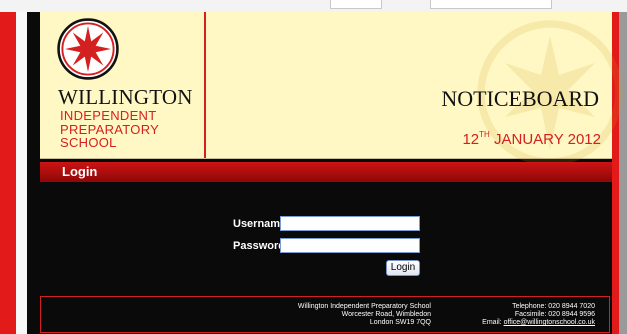 The image size is (627, 334). What do you see at coordinates (493, 322) in the screenshot?
I see `email-label: Email:` at bounding box center [493, 322].